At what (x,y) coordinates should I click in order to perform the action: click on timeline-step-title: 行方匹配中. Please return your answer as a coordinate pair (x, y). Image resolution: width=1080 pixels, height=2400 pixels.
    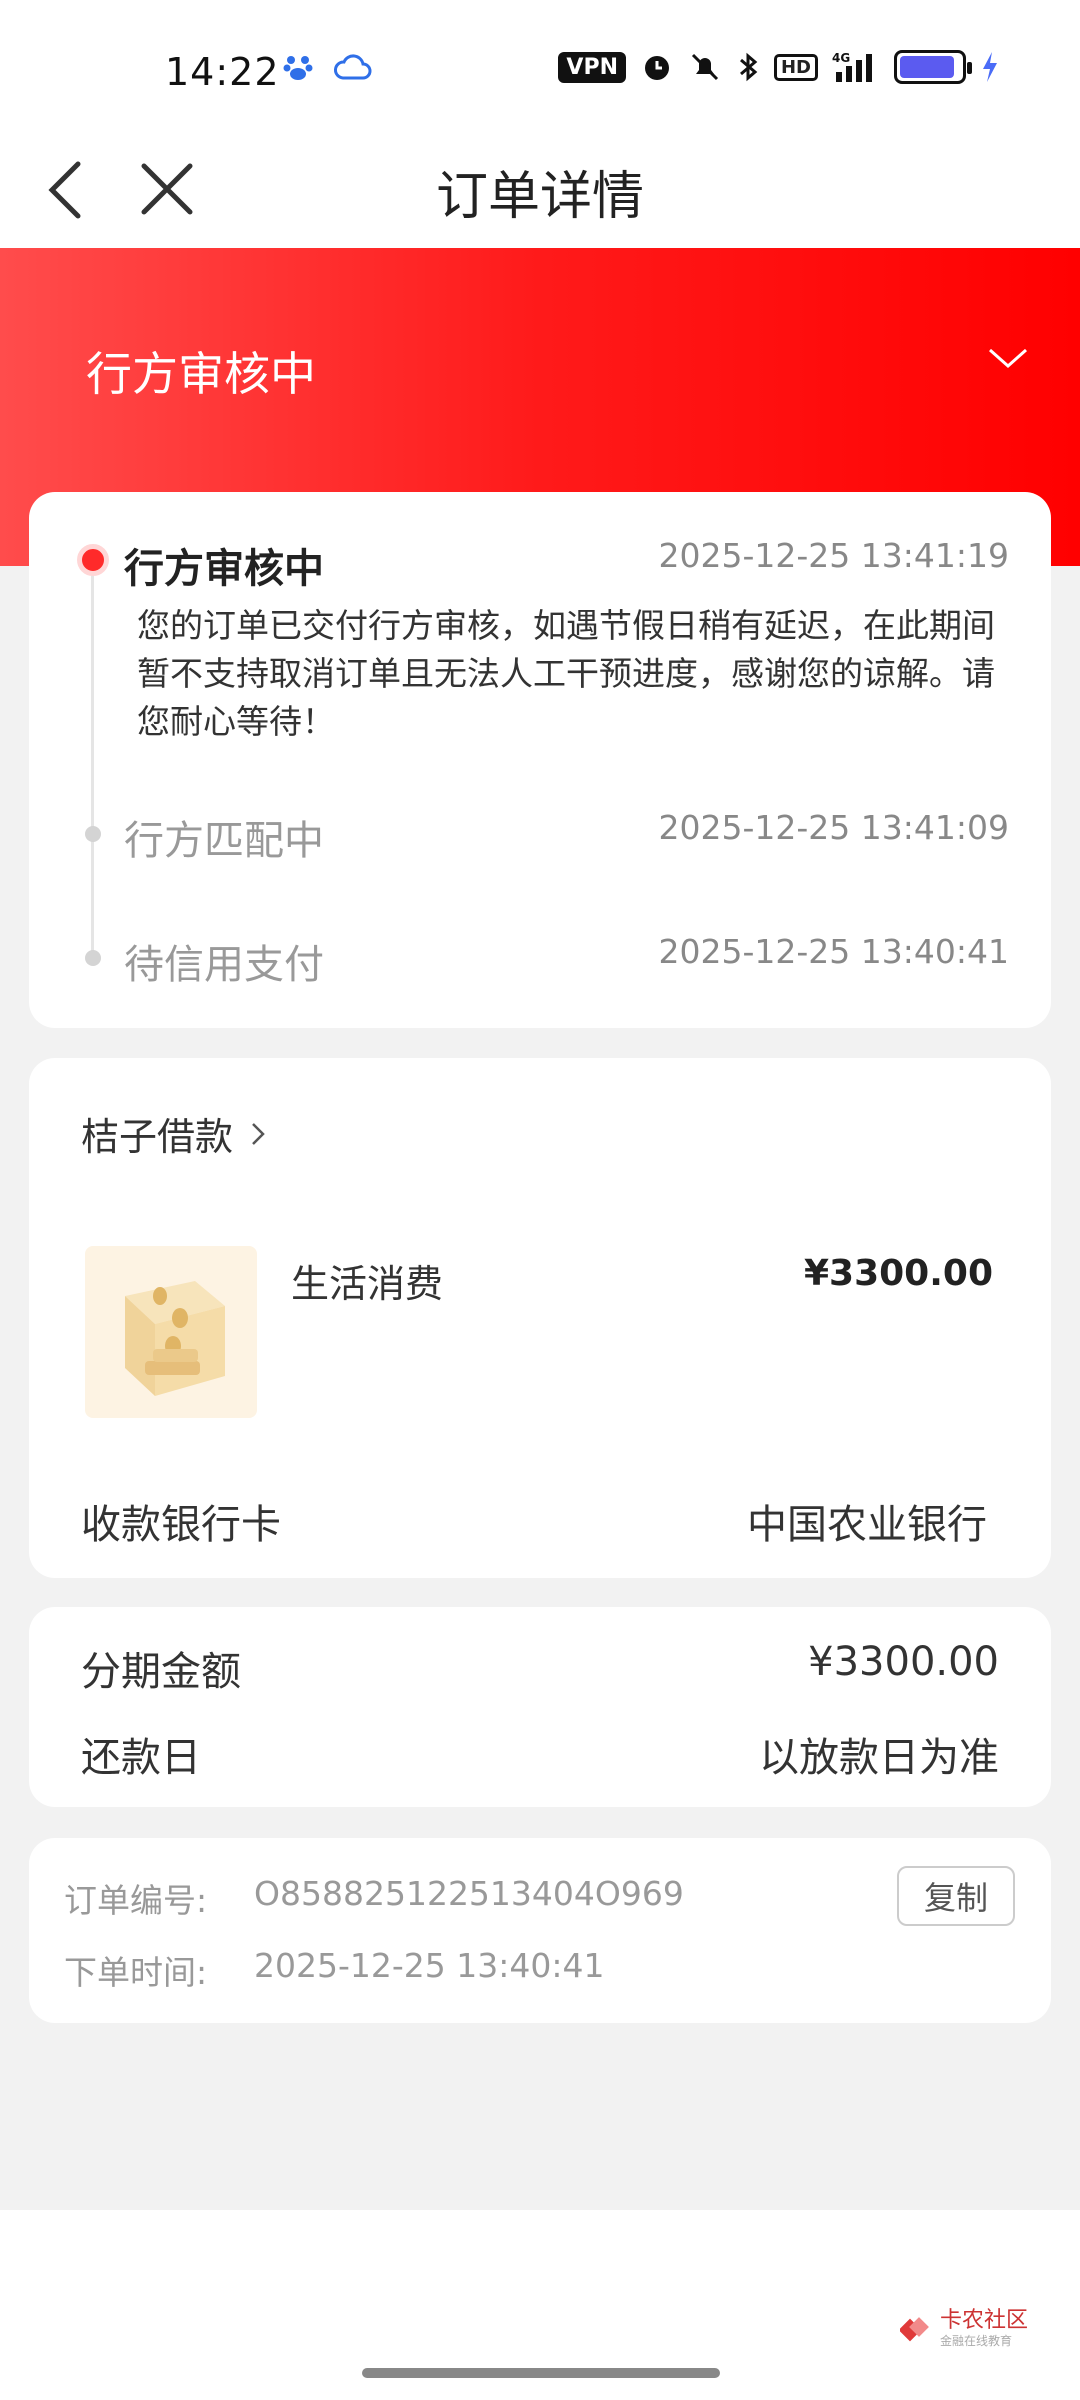
    Looking at the image, I should click on (224, 841).